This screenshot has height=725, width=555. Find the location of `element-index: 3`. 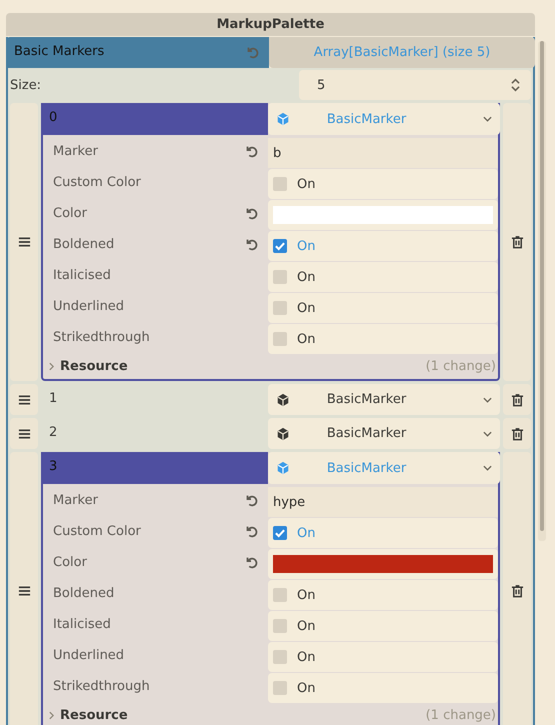

element-index: 3 is located at coordinates (154, 468).